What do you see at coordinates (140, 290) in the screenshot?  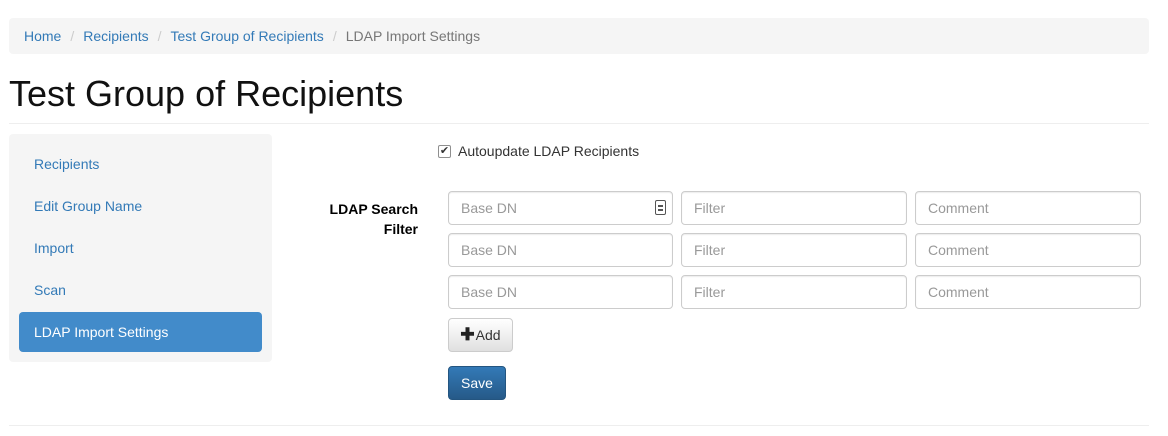 I see `sidebar-item-scan: Scan` at bounding box center [140, 290].